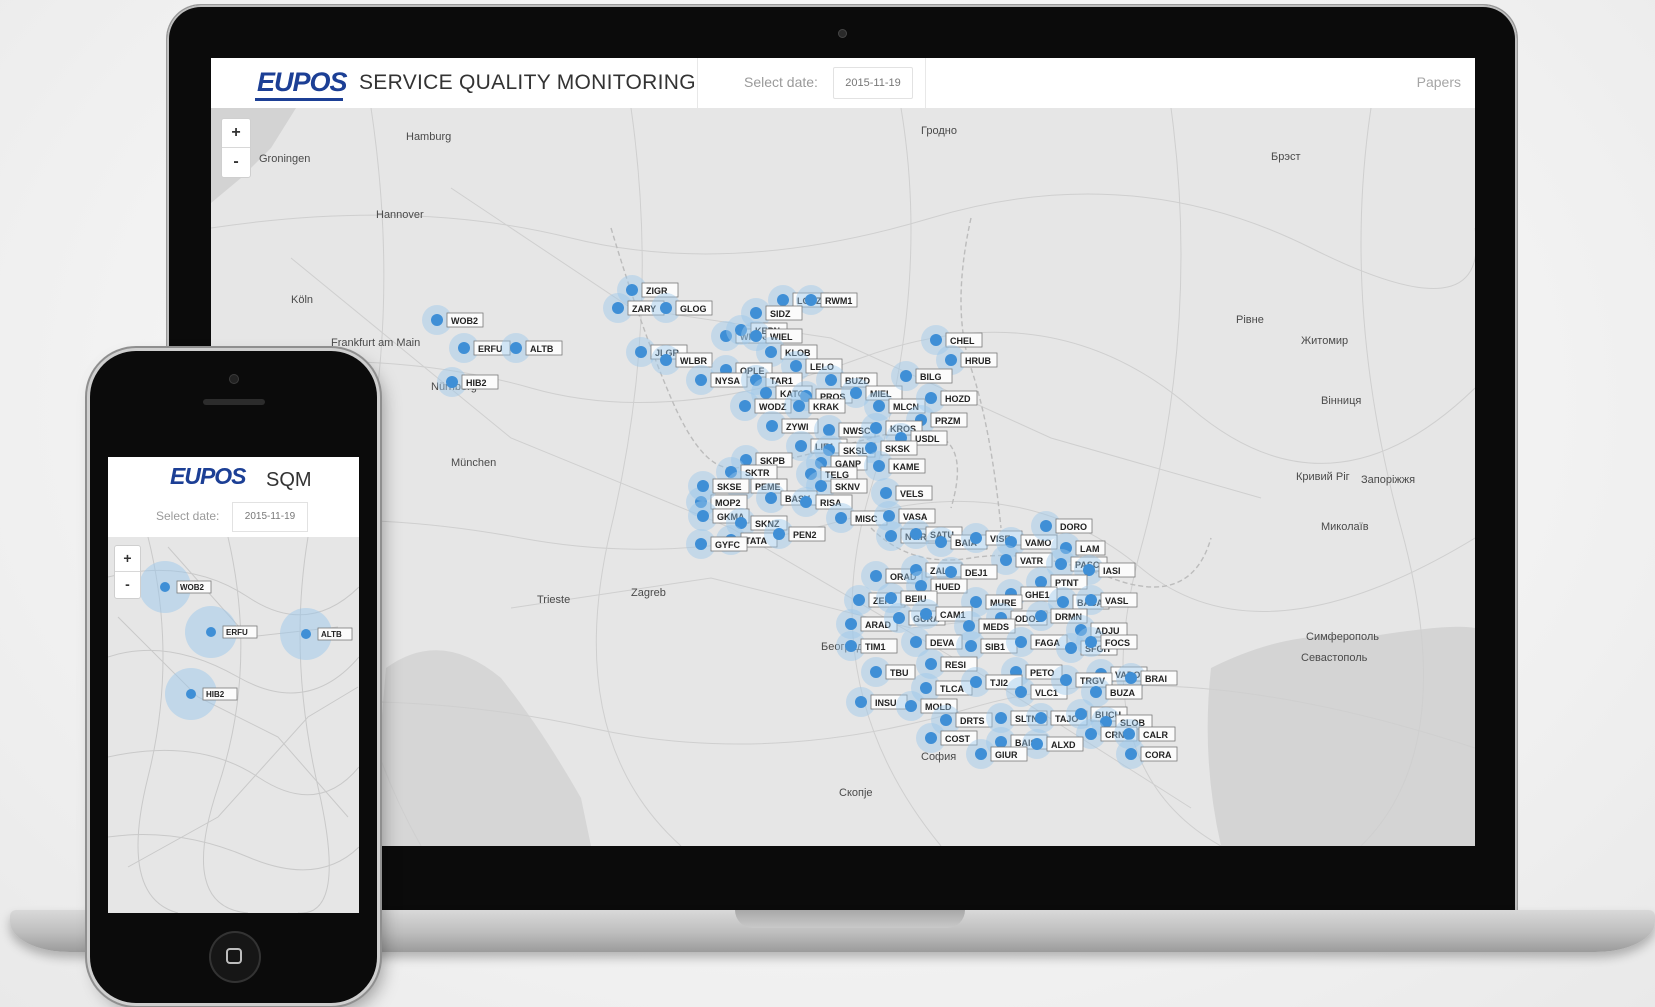  I want to click on zoom-out-button: -, so click(236, 161).